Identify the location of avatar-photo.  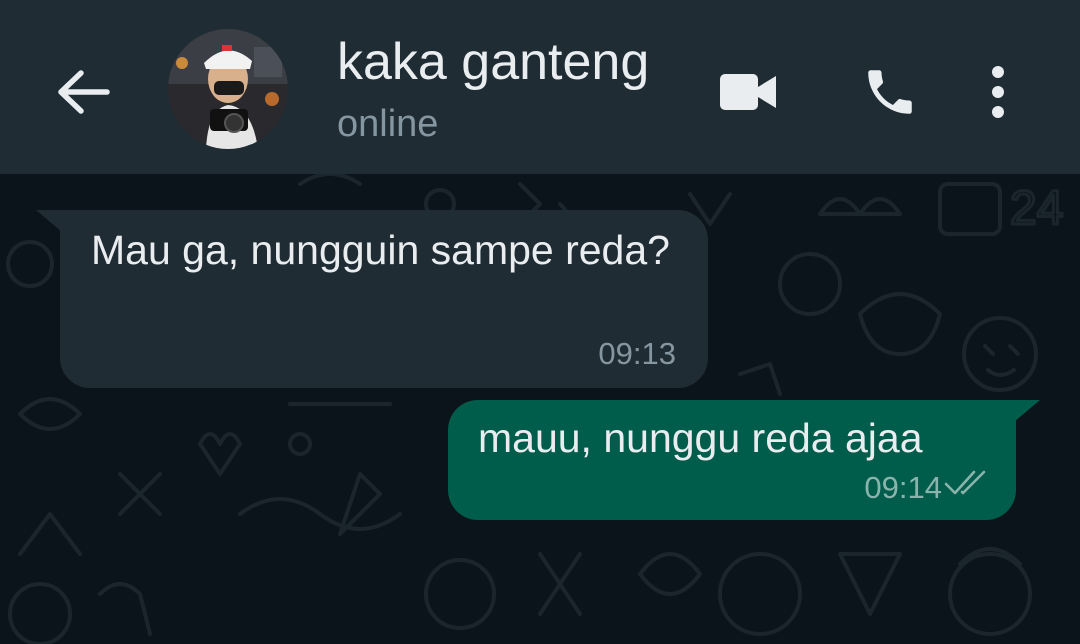
(228, 89).